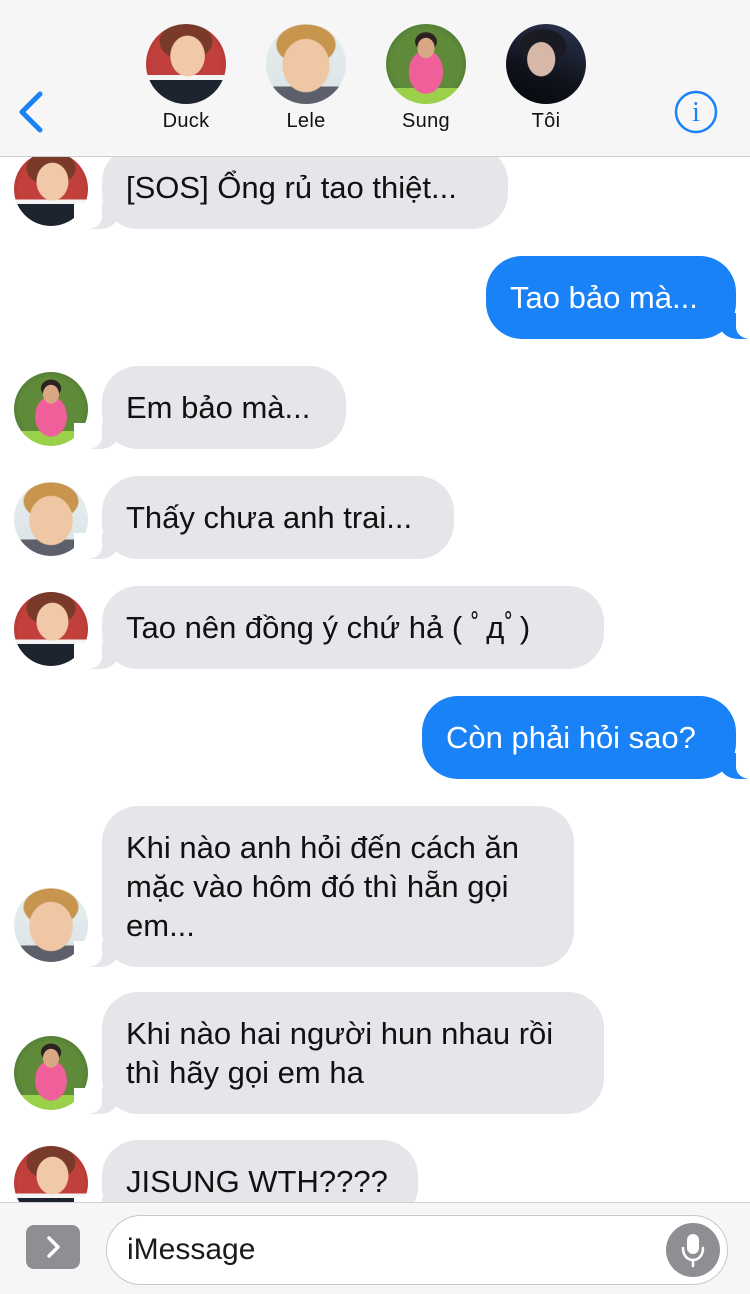 This screenshot has width=750, height=1294. I want to click on participant-sung: Sung, so click(426, 78).